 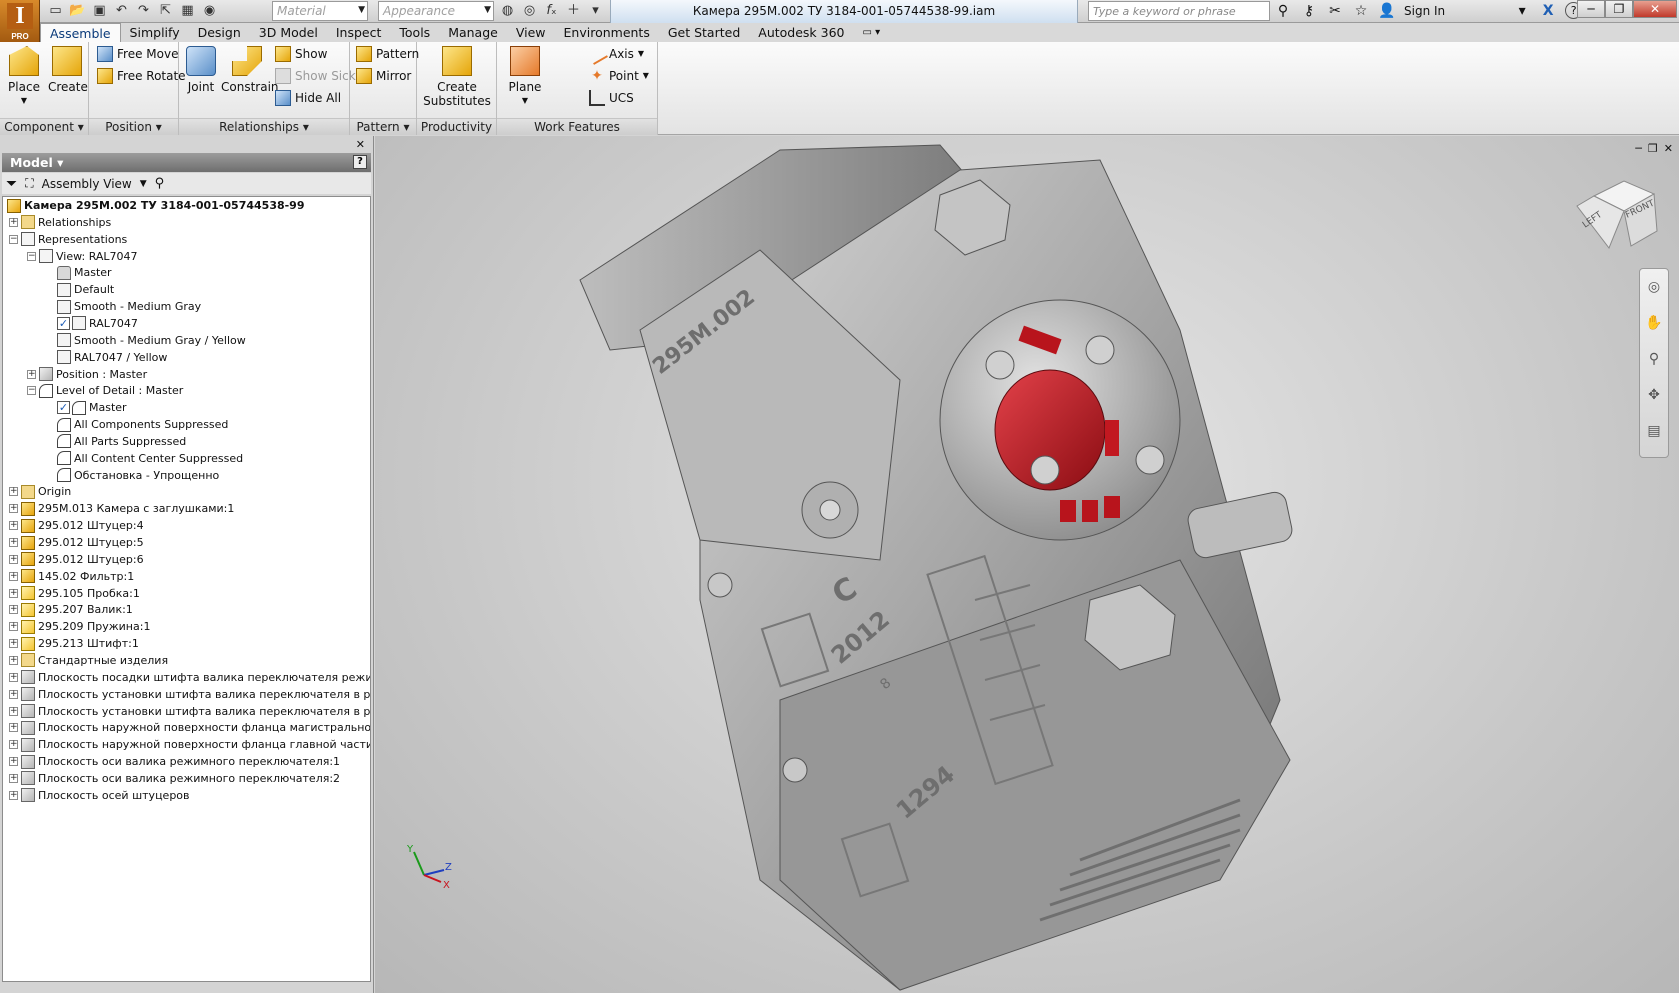 I want to click on select-mode-icon: ▦, so click(x=187, y=11).